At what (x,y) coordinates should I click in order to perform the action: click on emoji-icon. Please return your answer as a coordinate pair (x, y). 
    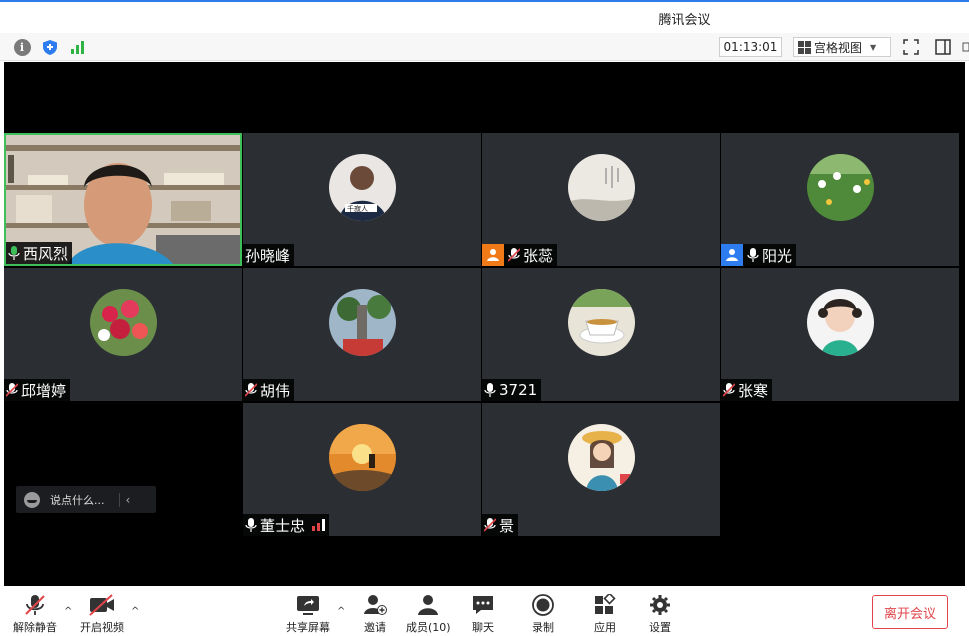
    Looking at the image, I should click on (32, 499).